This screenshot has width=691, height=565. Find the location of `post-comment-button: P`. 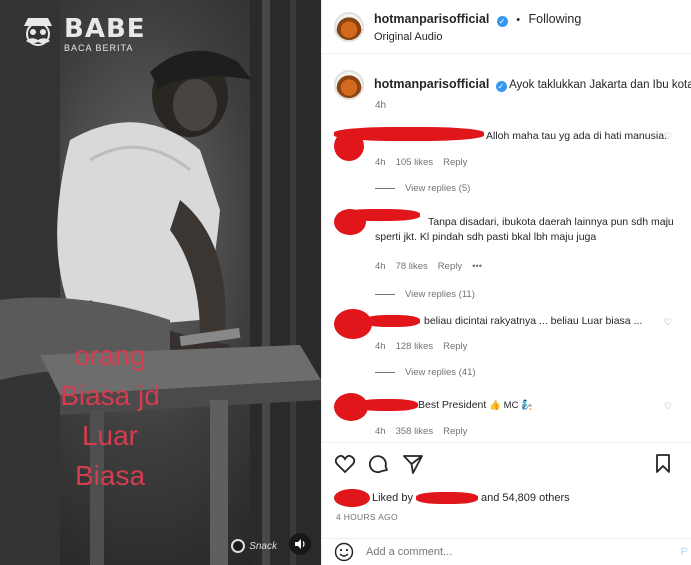

post-comment-button: P is located at coordinates (684, 552).